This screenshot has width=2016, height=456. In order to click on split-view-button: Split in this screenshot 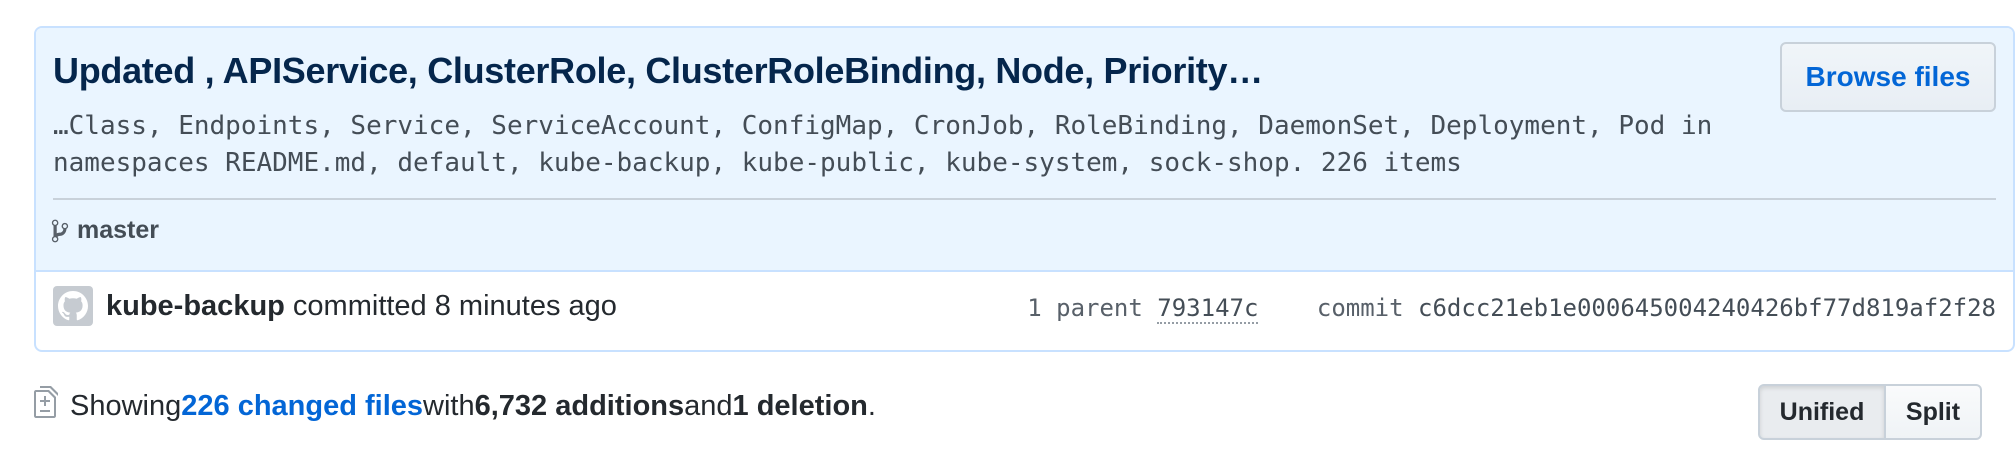, I will do `click(1934, 412)`.